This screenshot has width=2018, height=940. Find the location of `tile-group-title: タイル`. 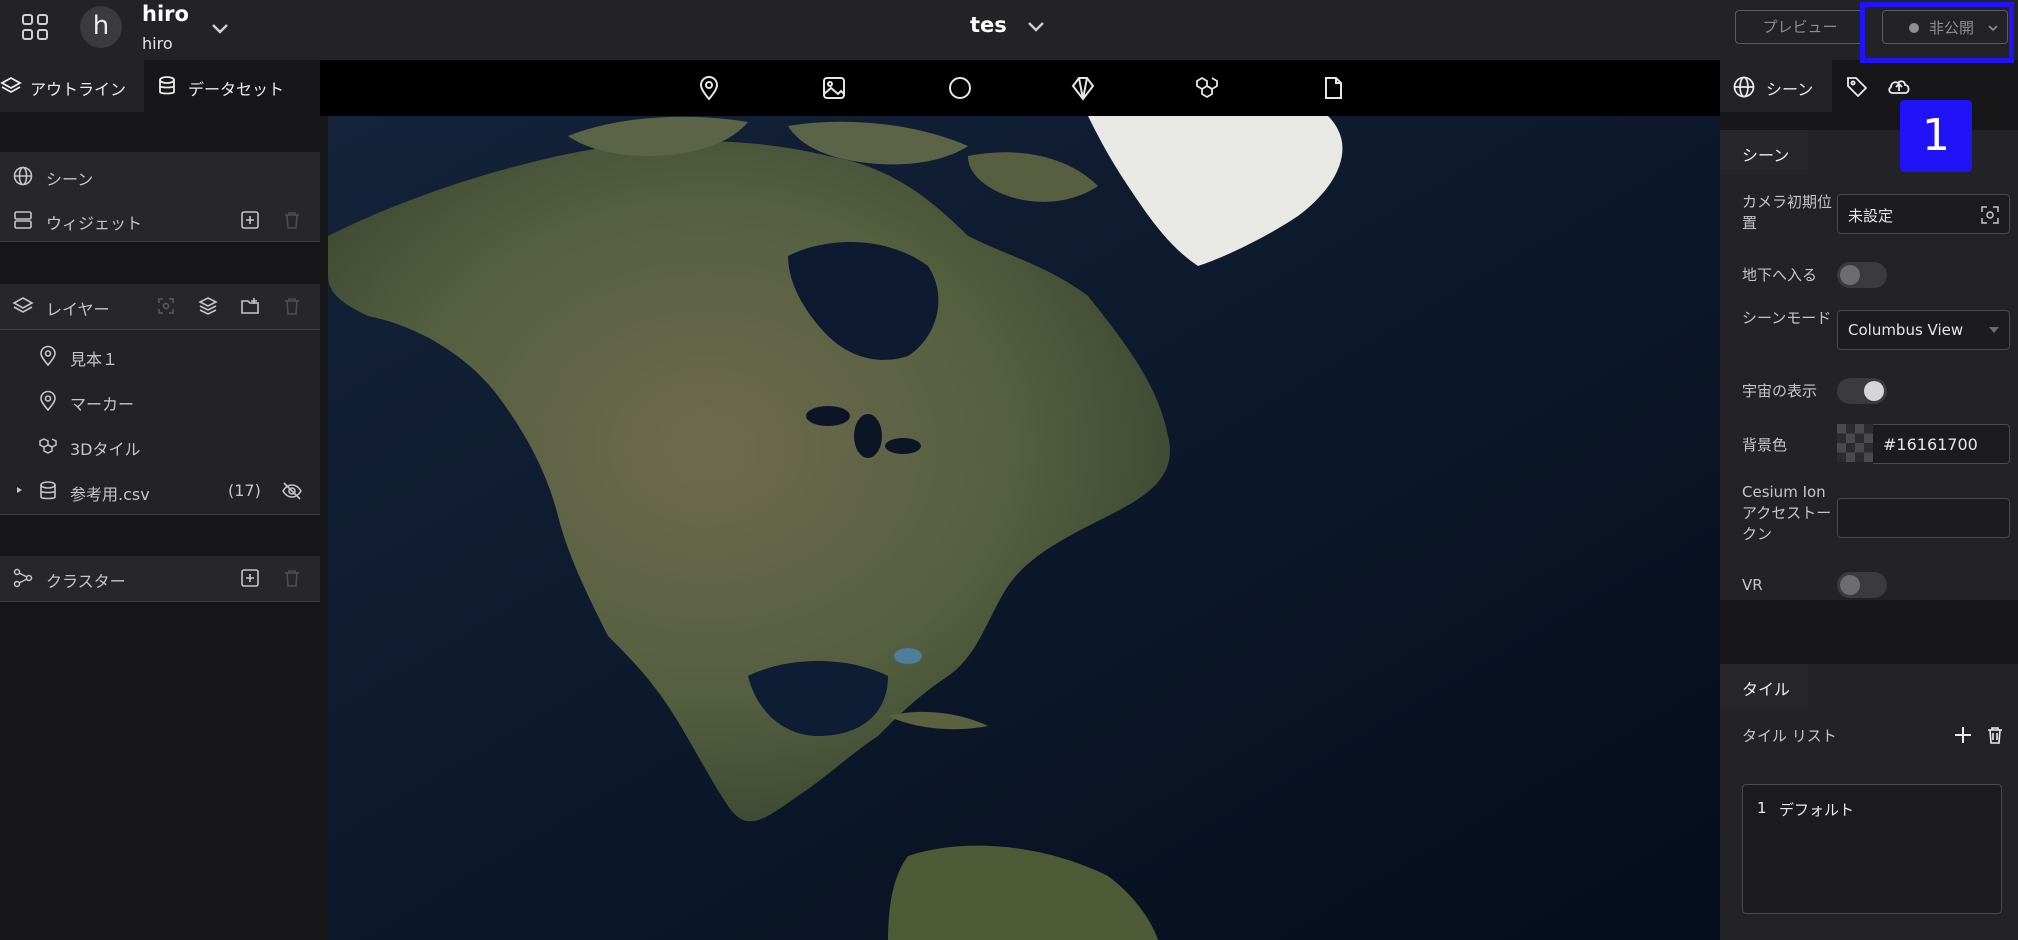

tile-group-title: タイル is located at coordinates (1766, 689).